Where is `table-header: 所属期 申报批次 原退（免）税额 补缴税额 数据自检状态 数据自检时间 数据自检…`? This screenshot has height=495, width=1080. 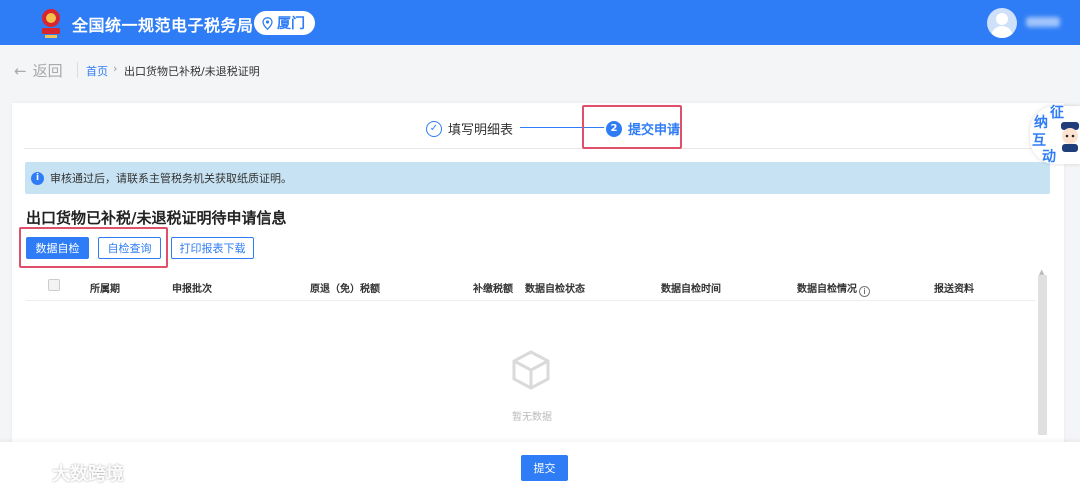 table-header: 所属期 申报批次 原退（免）税额 补缴税额 数据自检状态 数据自检时间 数据自检… is located at coordinates (531, 286).